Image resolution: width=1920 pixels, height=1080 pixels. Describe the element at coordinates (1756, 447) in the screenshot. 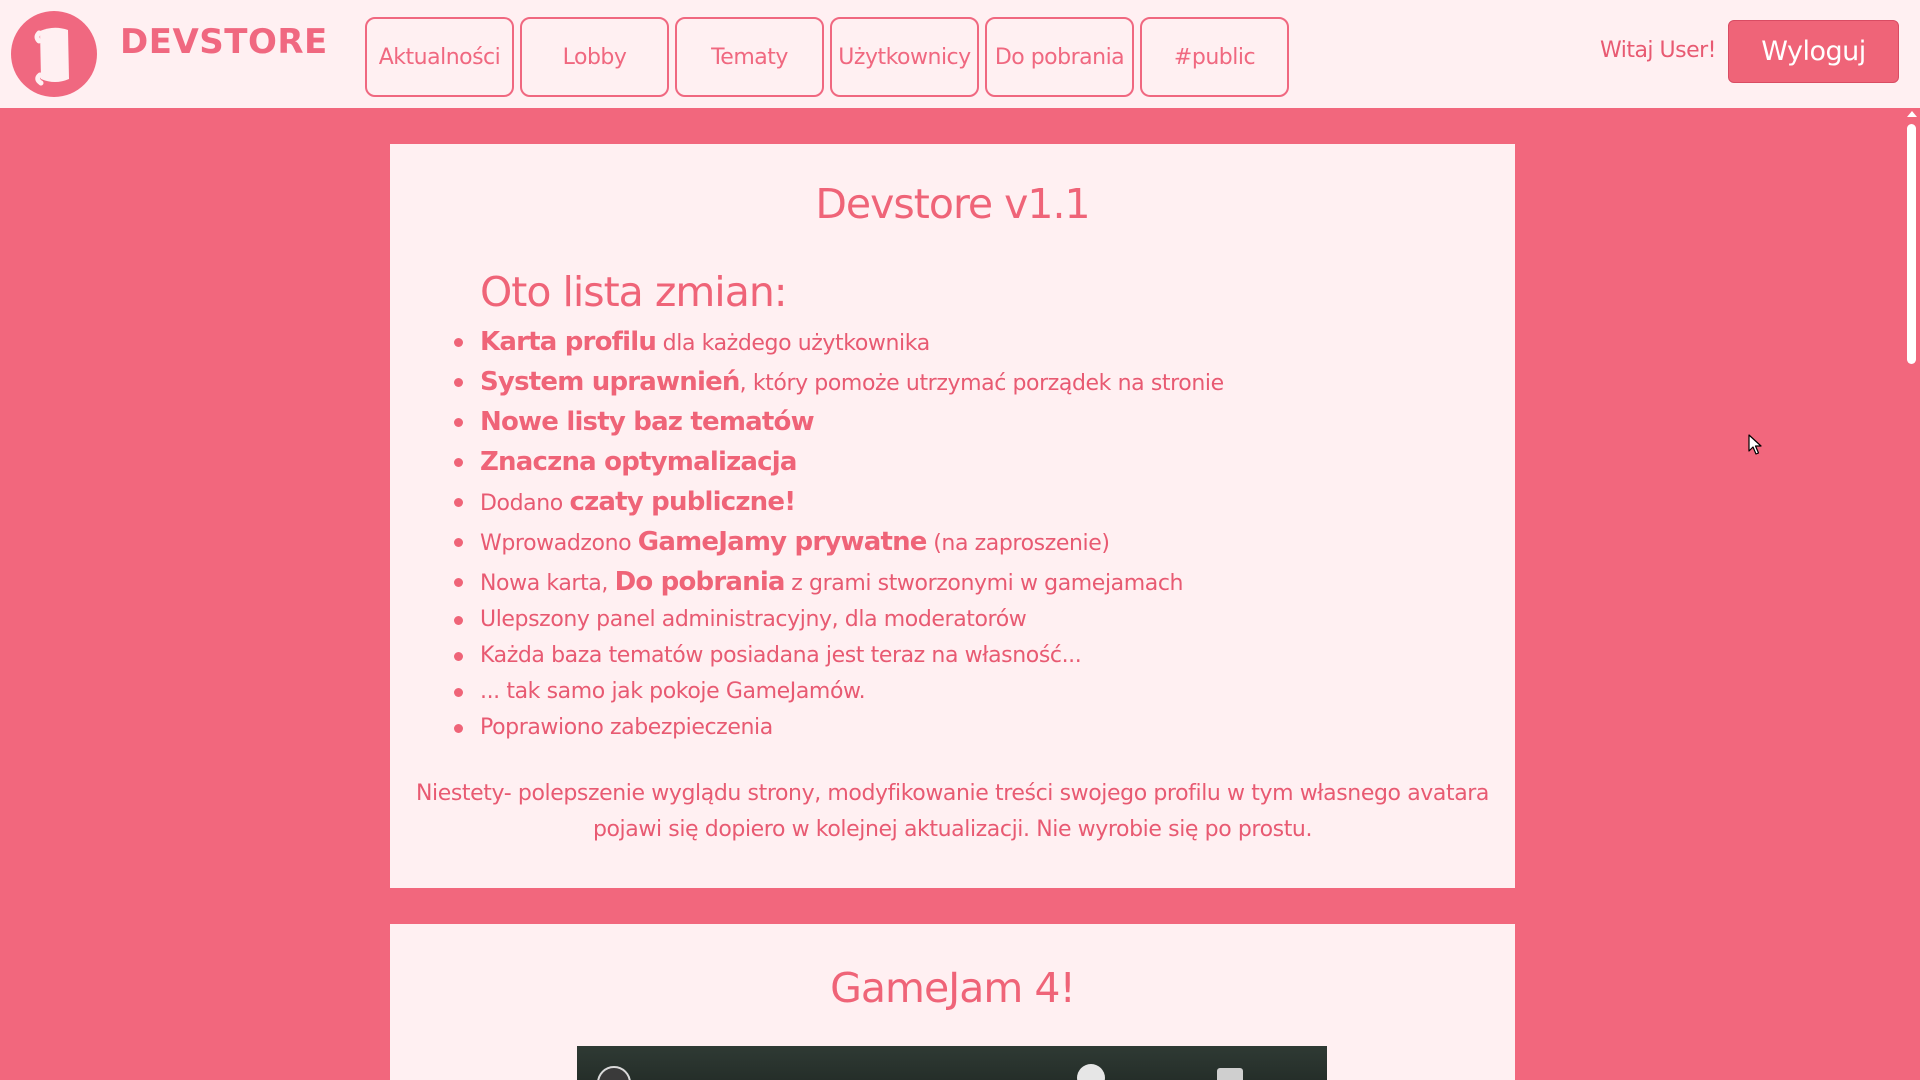

I see `mouse-cursor-icon` at that location.